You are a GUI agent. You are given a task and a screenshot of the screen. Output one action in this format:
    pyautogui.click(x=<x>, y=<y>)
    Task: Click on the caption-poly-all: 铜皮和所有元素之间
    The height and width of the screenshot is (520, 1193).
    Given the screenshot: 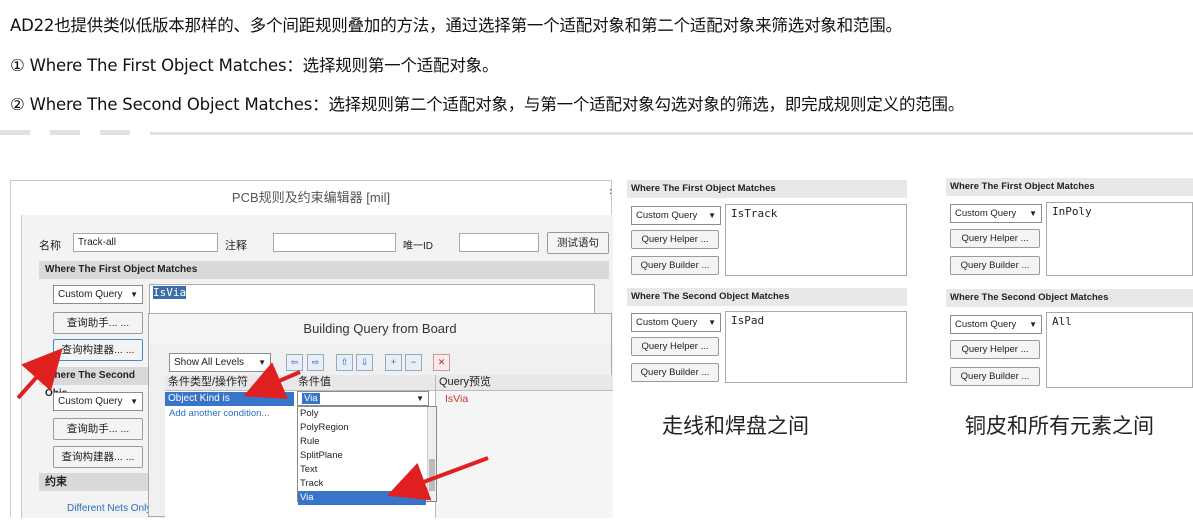 What is the action you would take?
    pyautogui.click(x=1059, y=426)
    